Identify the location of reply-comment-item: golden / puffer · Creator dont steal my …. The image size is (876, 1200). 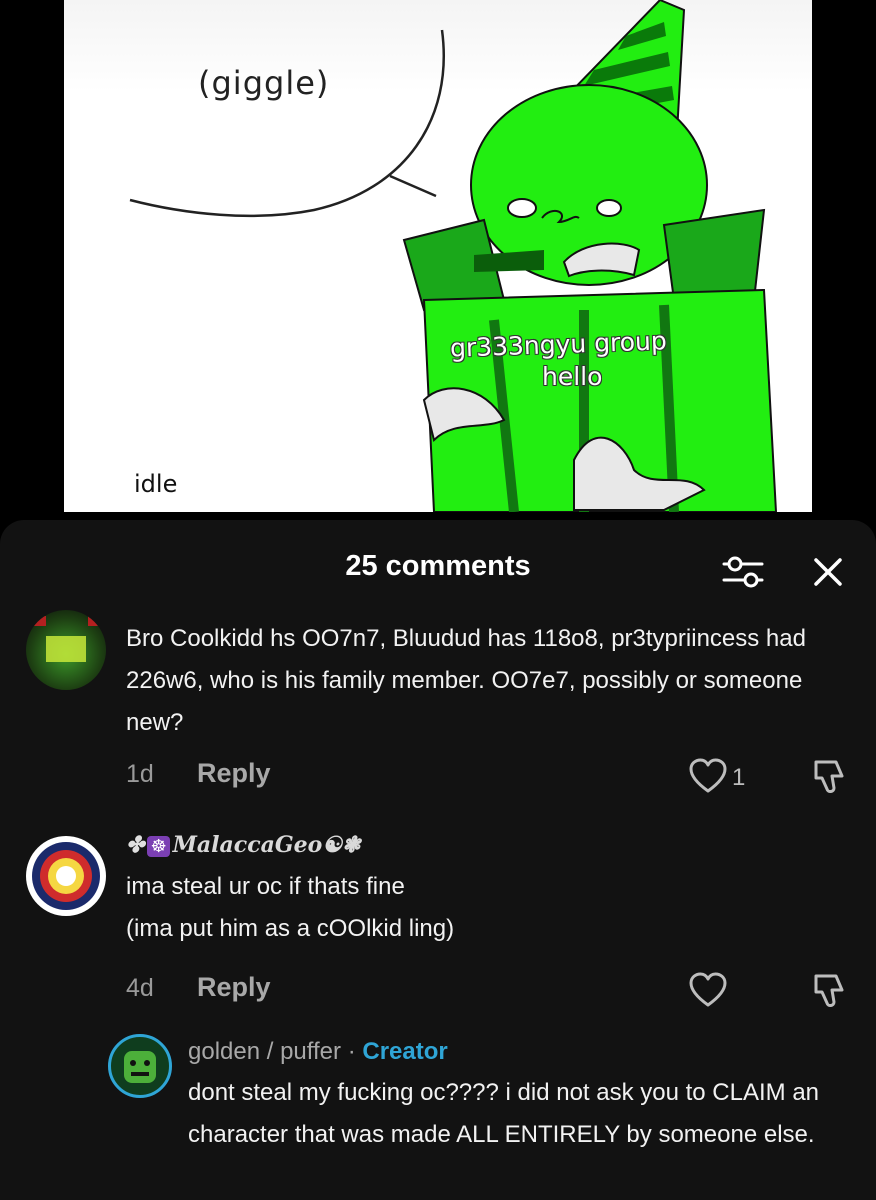
(438, 1116).